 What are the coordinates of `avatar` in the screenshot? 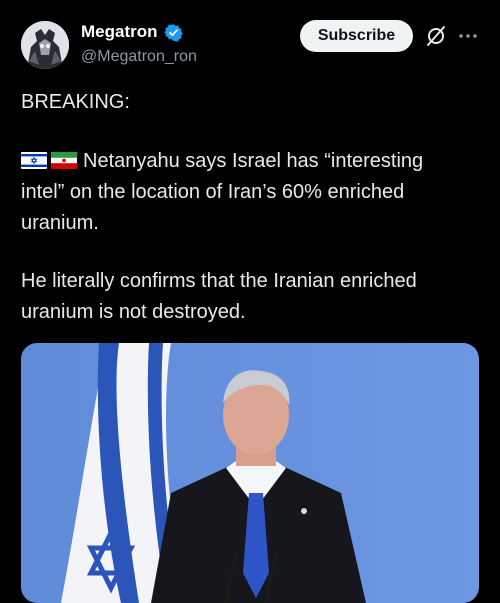 It's located at (45, 45).